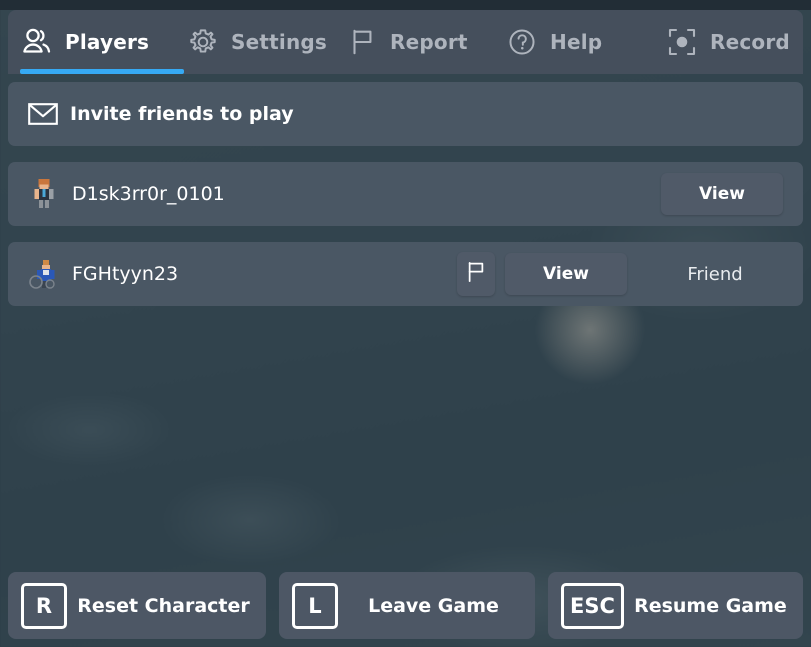 The height and width of the screenshot is (647, 811). I want to click on tab-help-label: Help, so click(576, 42).